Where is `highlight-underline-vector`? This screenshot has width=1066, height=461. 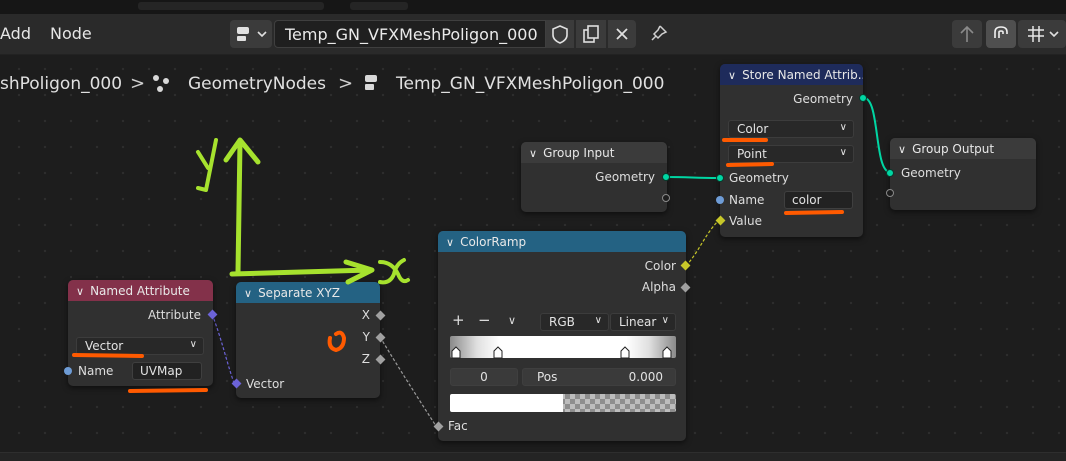 highlight-underline-vector is located at coordinates (108, 355).